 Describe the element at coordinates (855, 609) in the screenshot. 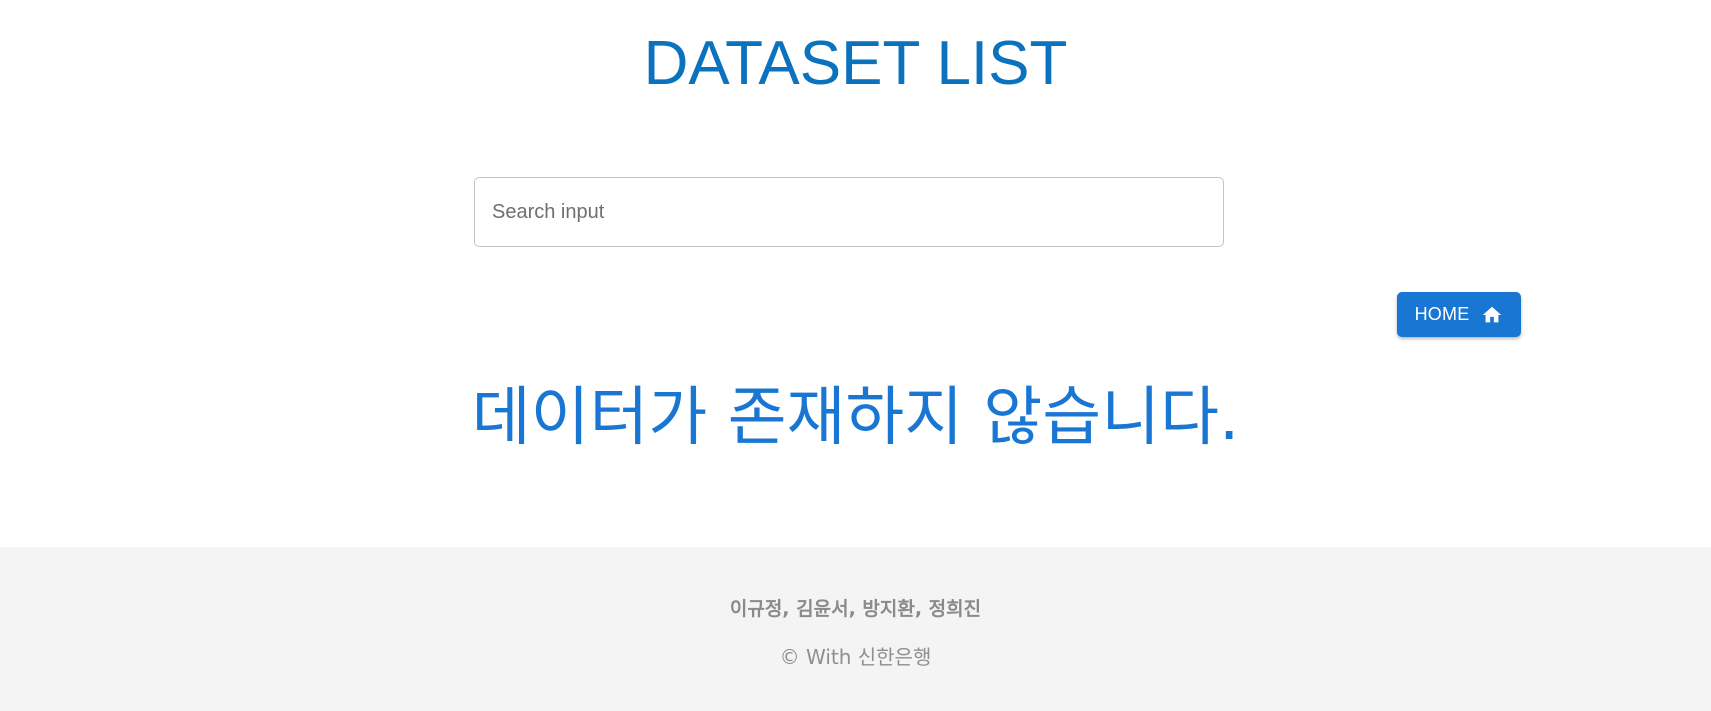

I see `footer-authors: 이규정, 김윤서, 방지환, 정희진` at that location.